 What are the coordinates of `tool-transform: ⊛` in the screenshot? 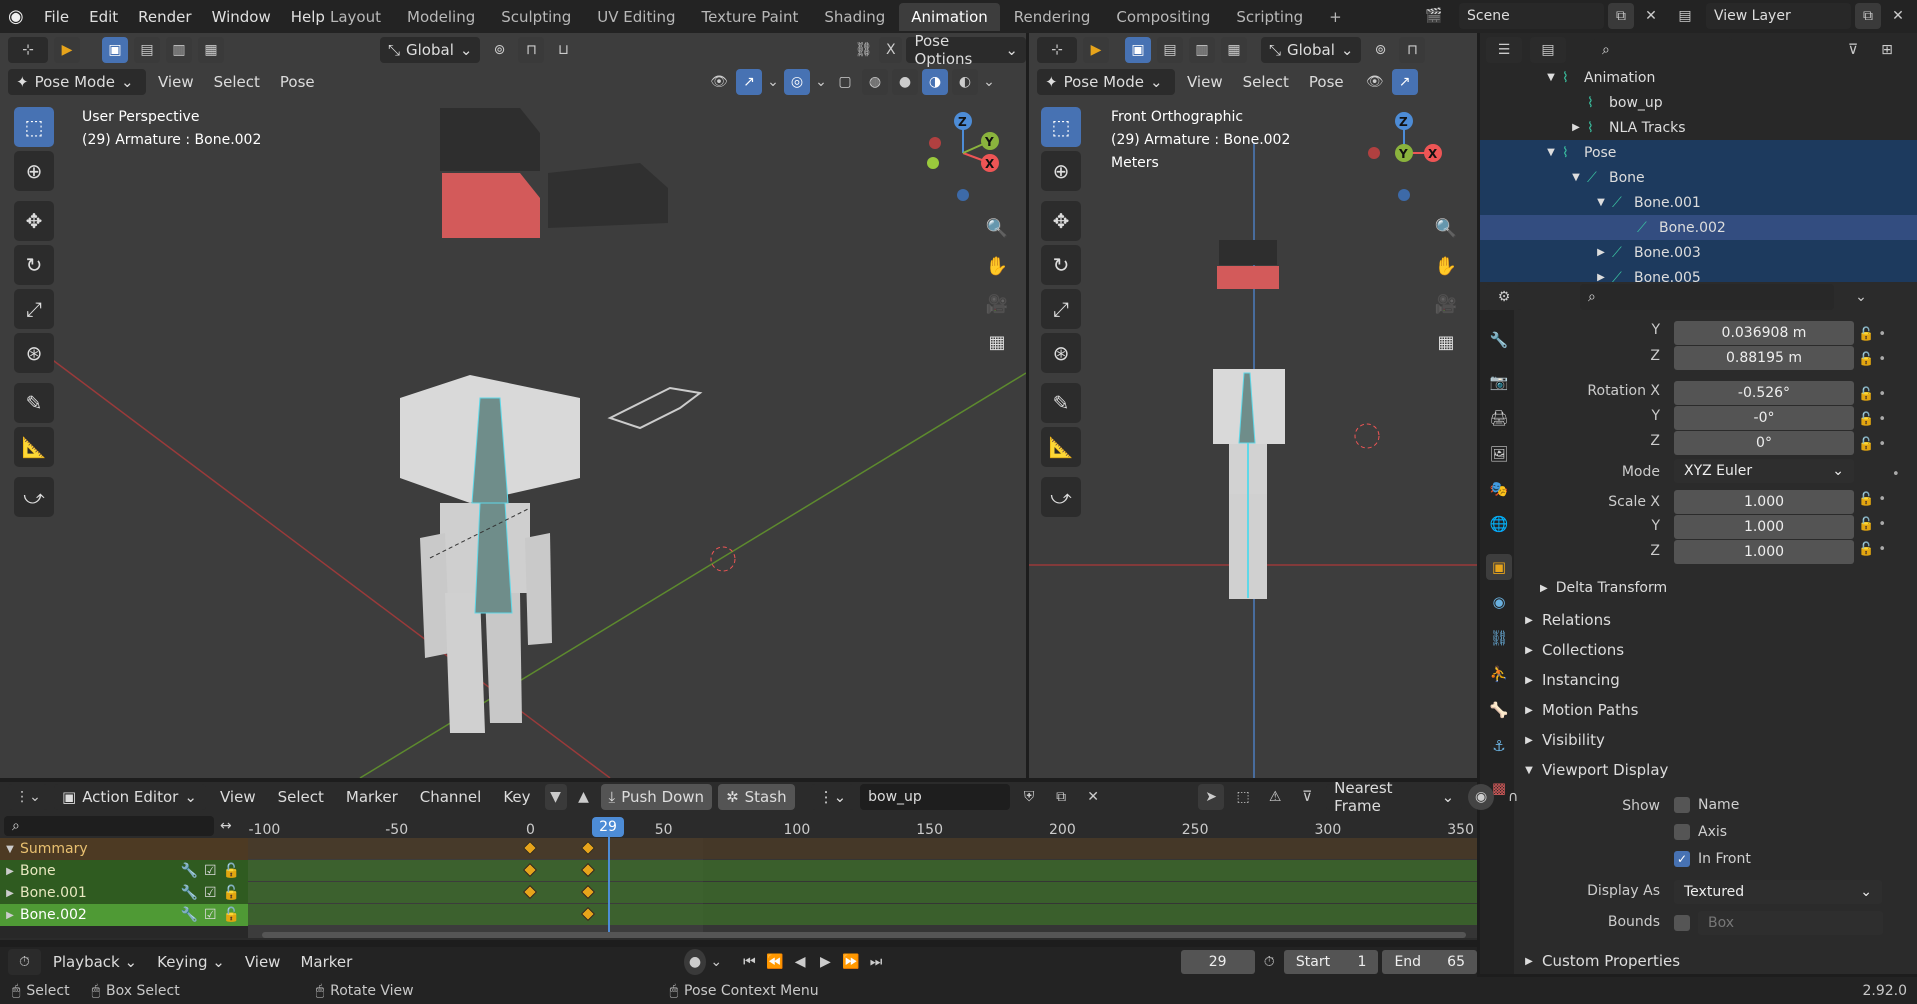 It's located at (34, 353).